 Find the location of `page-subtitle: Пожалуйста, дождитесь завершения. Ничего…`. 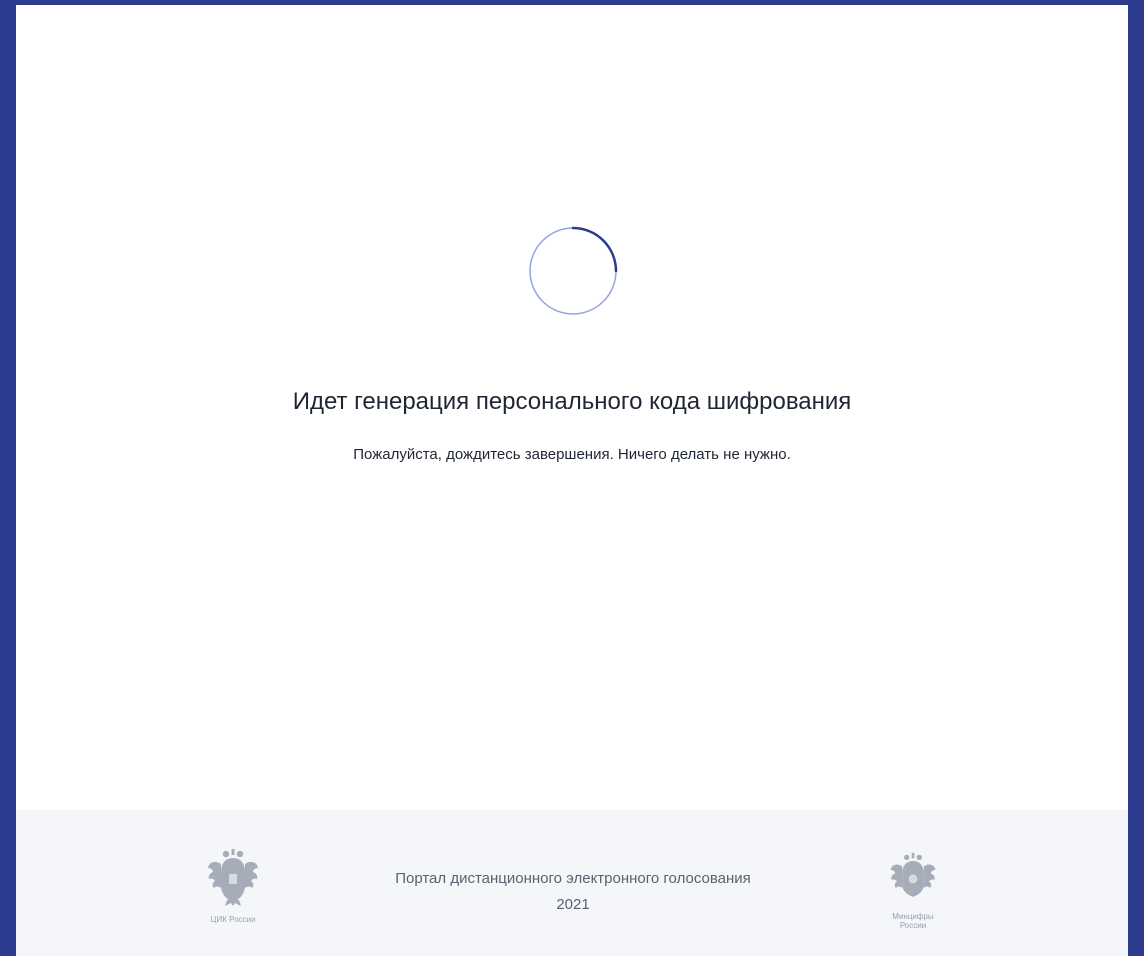

page-subtitle: Пожалуйста, дождитесь завершения. Ничего… is located at coordinates (572, 454).